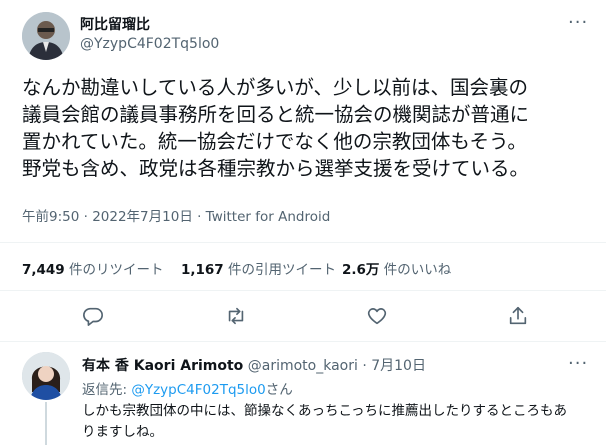  What do you see at coordinates (93, 316) in the screenshot?
I see `reply-icon` at bounding box center [93, 316].